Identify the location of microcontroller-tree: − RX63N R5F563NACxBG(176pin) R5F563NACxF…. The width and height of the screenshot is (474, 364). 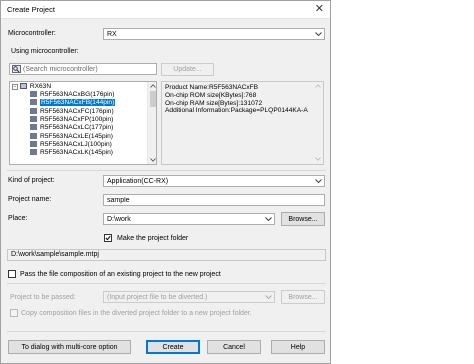
(83, 123).